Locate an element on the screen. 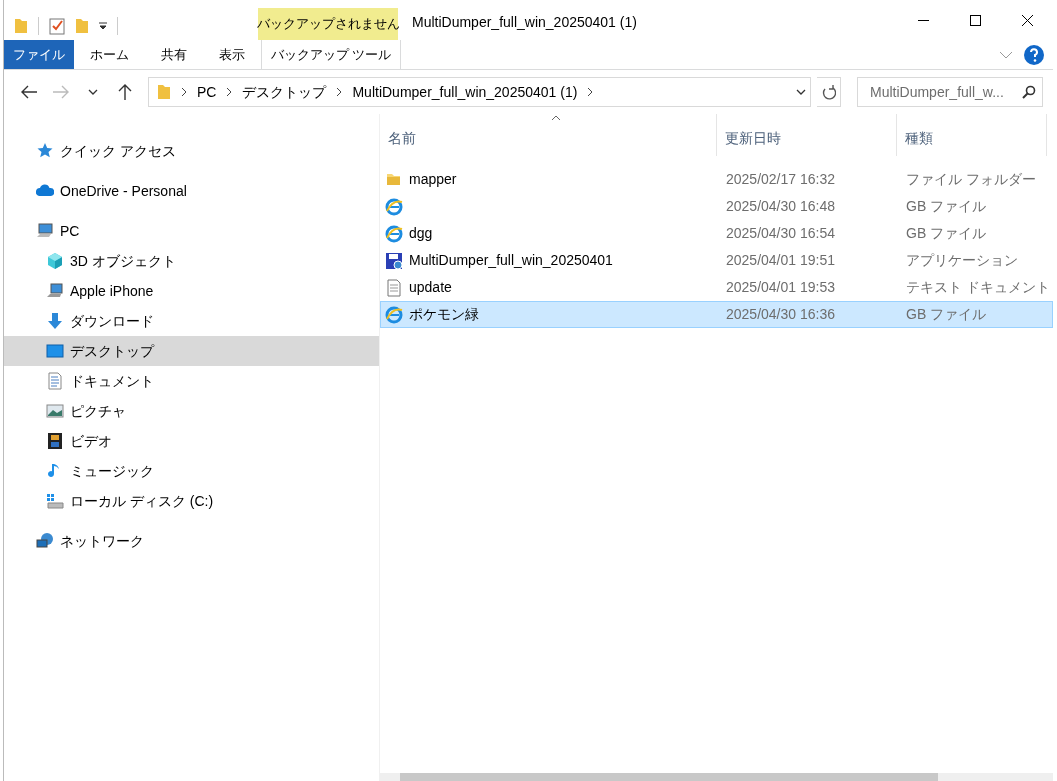 The height and width of the screenshot is (781, 1057). forward-arrow-icon is located at coordinates (61, 92).